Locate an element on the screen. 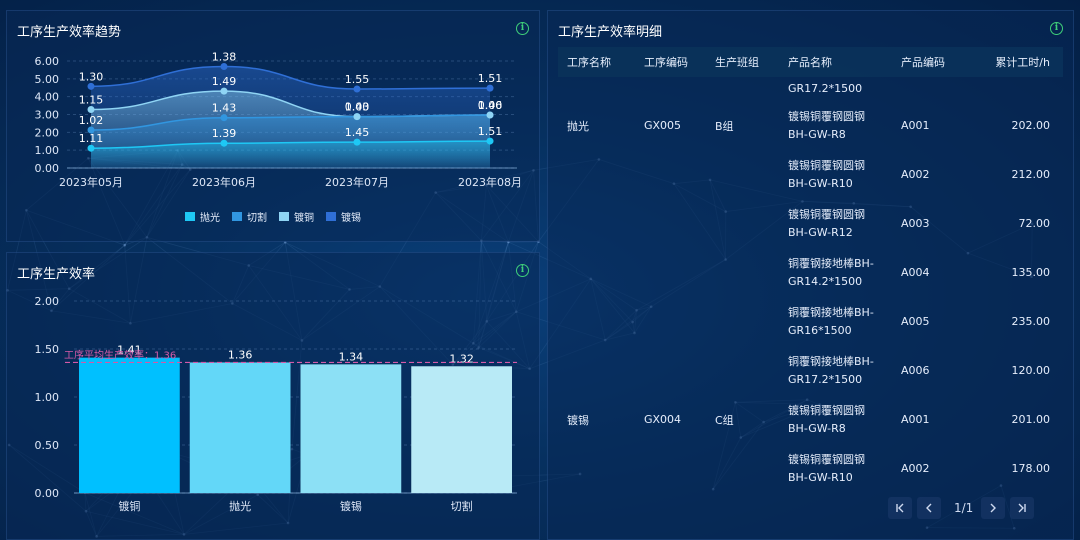 The width and height of the screenshot is (1080, 540). header-process-code: 工序编码 is located at coordinates (670, 62).